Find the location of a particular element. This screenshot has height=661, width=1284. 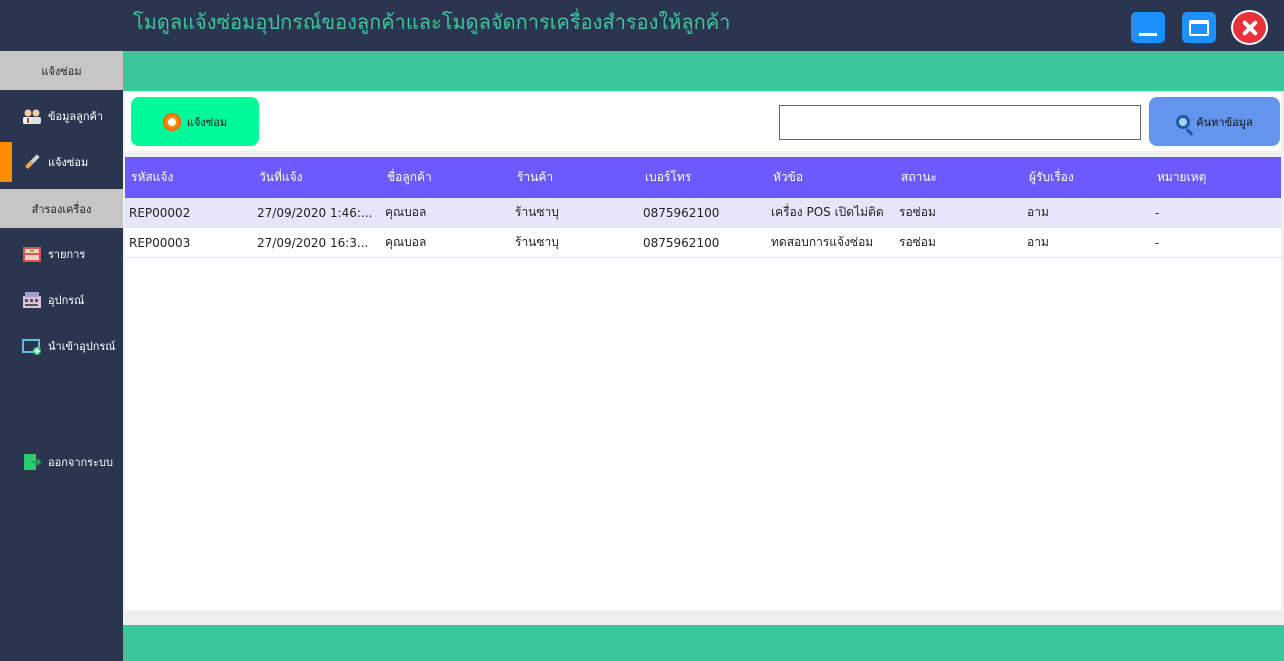

sidebar-item-report: แจ้งซ่อม is located at coordinates (61, 162).